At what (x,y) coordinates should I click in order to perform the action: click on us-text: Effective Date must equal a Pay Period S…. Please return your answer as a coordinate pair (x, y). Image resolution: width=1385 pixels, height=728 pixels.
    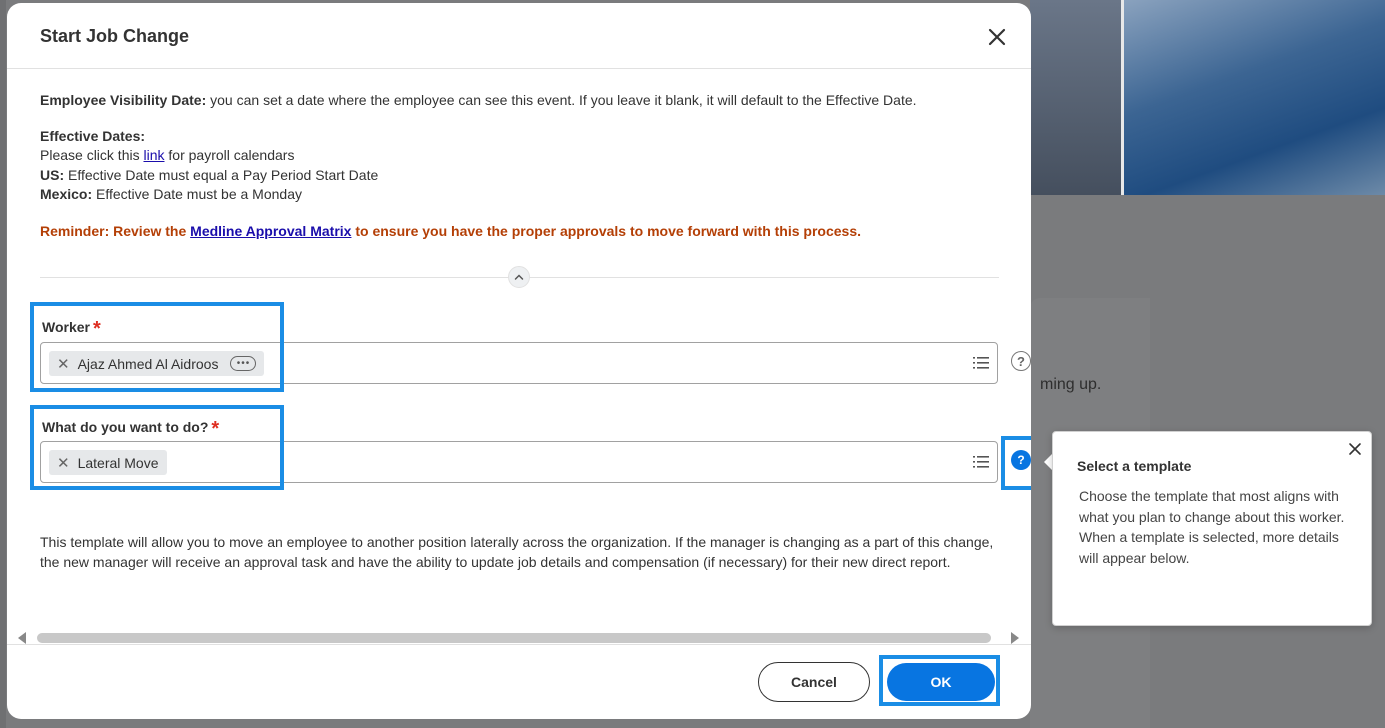
    Looking at the image, I should click on (221, 174).